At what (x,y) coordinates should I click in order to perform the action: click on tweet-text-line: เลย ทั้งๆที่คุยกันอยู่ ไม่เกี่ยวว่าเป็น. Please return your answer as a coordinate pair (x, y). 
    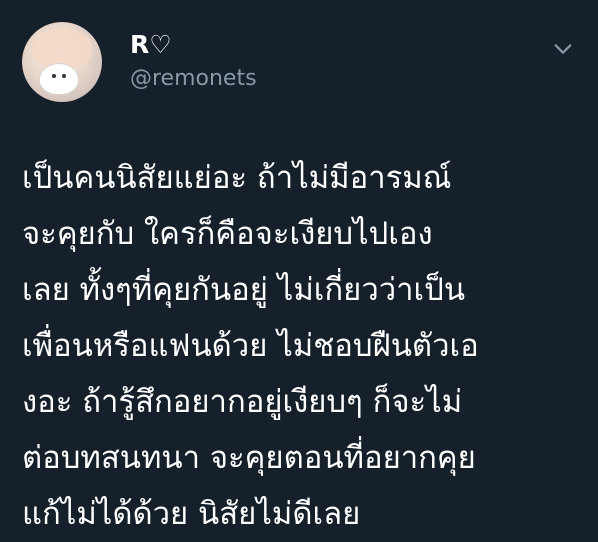
    Looking at the image, I should click on (244, 290).